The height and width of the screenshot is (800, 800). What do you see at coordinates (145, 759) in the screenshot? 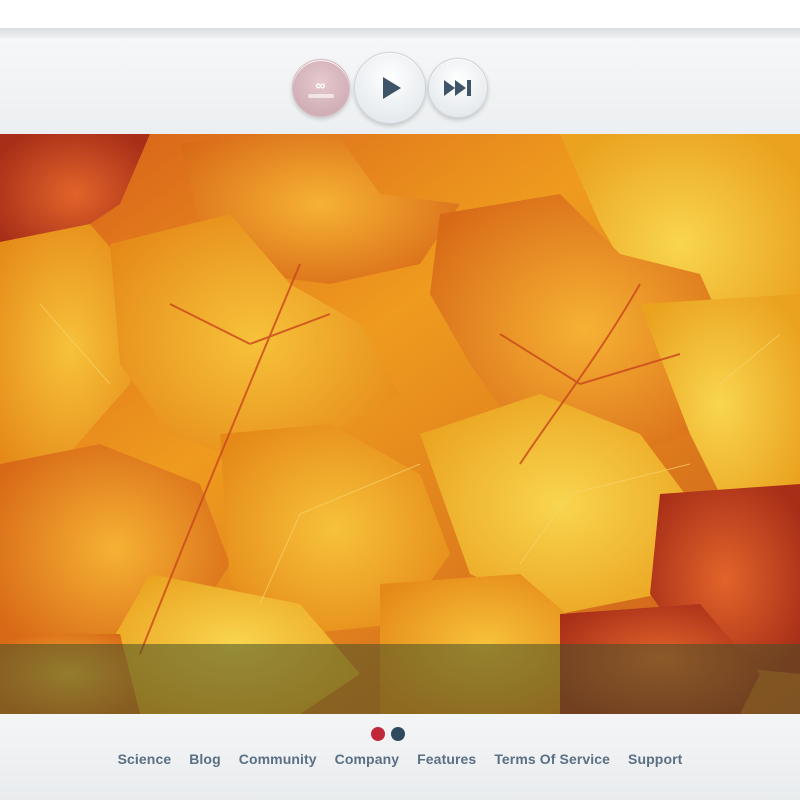
I see `footer-link-science: Science` at bounding box center [145, 759].